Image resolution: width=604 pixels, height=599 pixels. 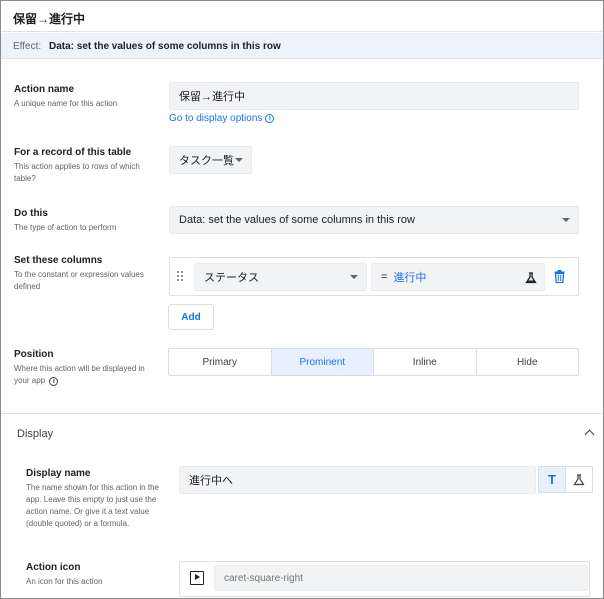 What do you see at coordinates (216, 118) in the screenshot?
I see `go-to-display-options-label: Go to display options` at bounding box center [216, 118].